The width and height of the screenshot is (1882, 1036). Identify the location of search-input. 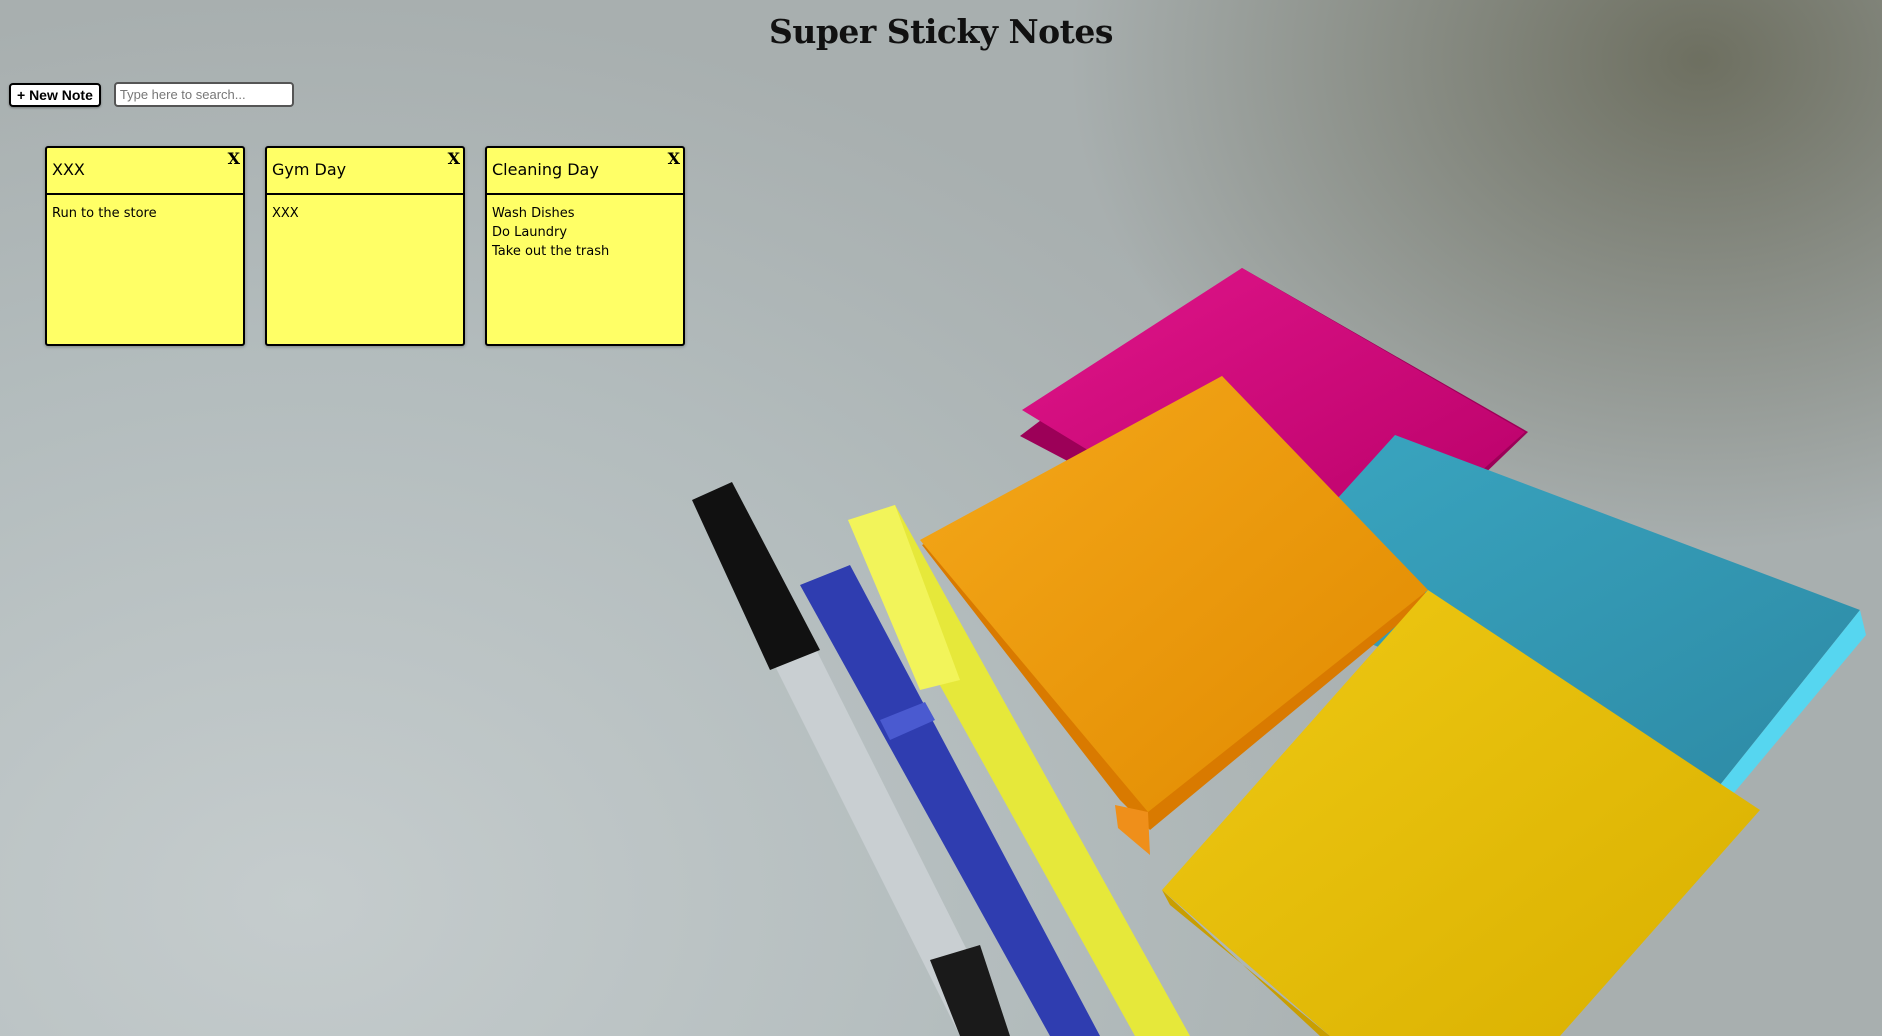
(203, 94).